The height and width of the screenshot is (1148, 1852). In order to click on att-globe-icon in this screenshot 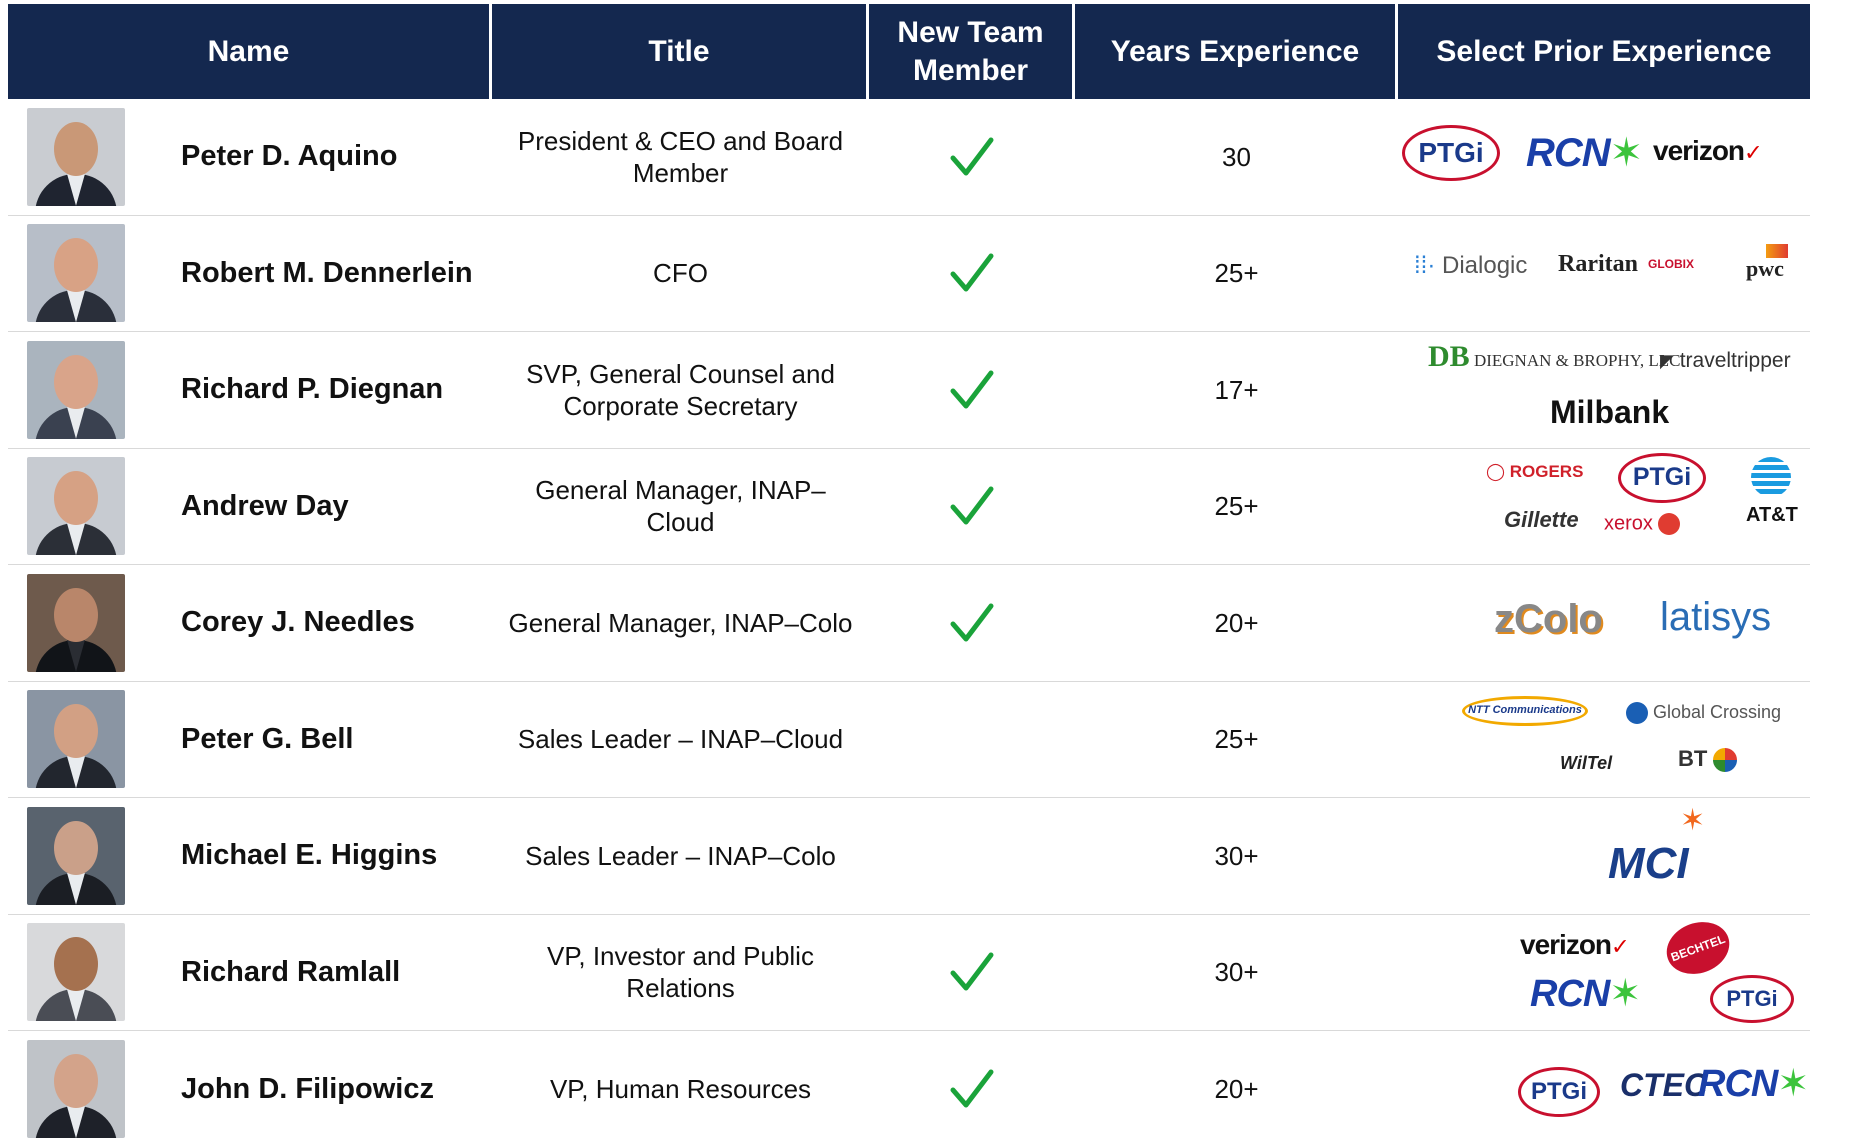, I will do `click(1771, 476)`.